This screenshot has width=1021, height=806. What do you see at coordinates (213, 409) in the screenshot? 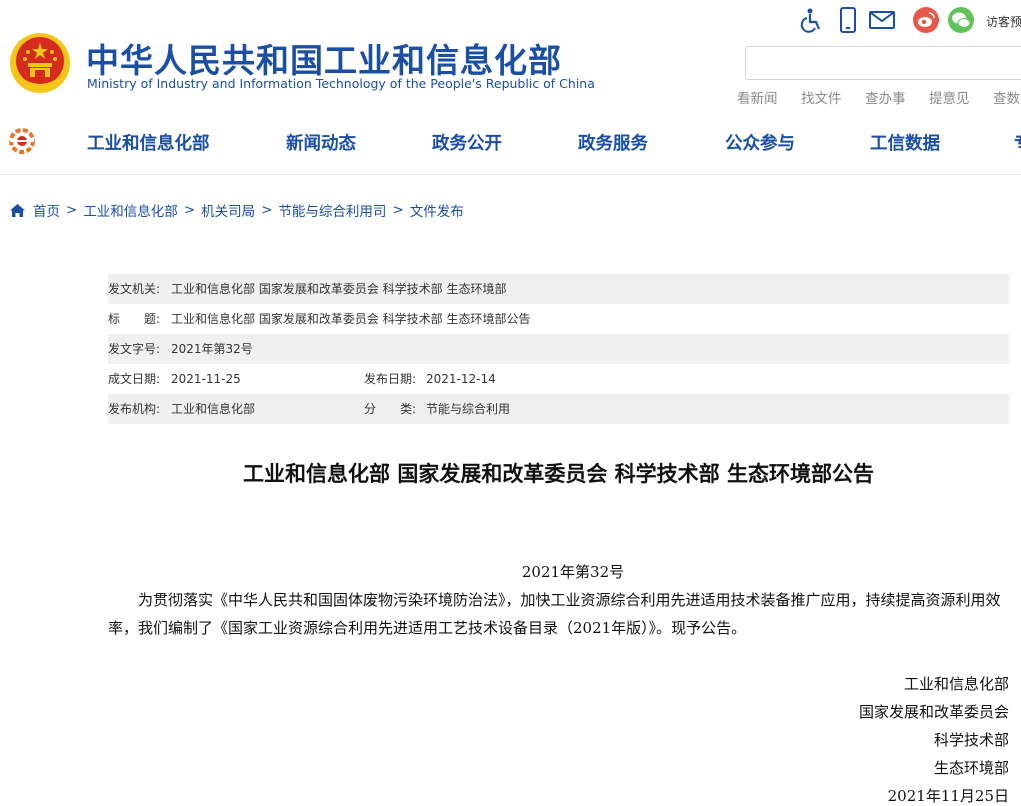
I see `info-value: 工业和信息化部` at bounding box center [213, 409].